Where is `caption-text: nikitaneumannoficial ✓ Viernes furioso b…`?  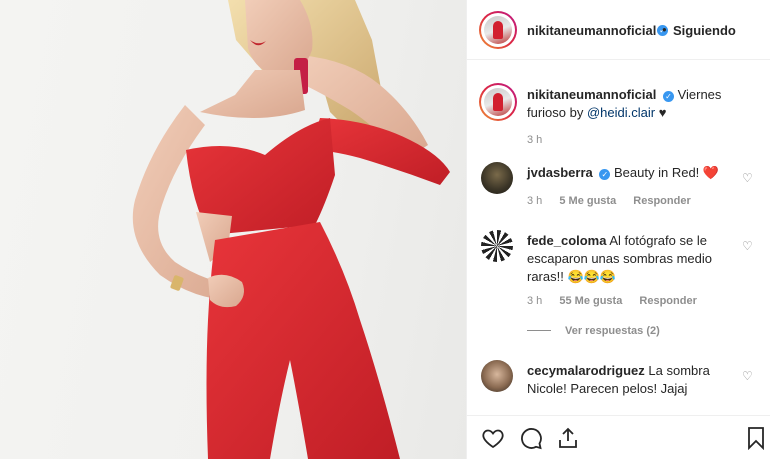 caption-text: nikitaneumannoficial ✓ Viernes furioso b… is located at coordinates (634, 104).